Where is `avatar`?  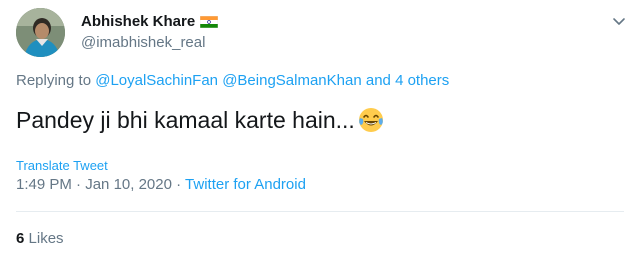
avatar is located at coordinates (40, 32).